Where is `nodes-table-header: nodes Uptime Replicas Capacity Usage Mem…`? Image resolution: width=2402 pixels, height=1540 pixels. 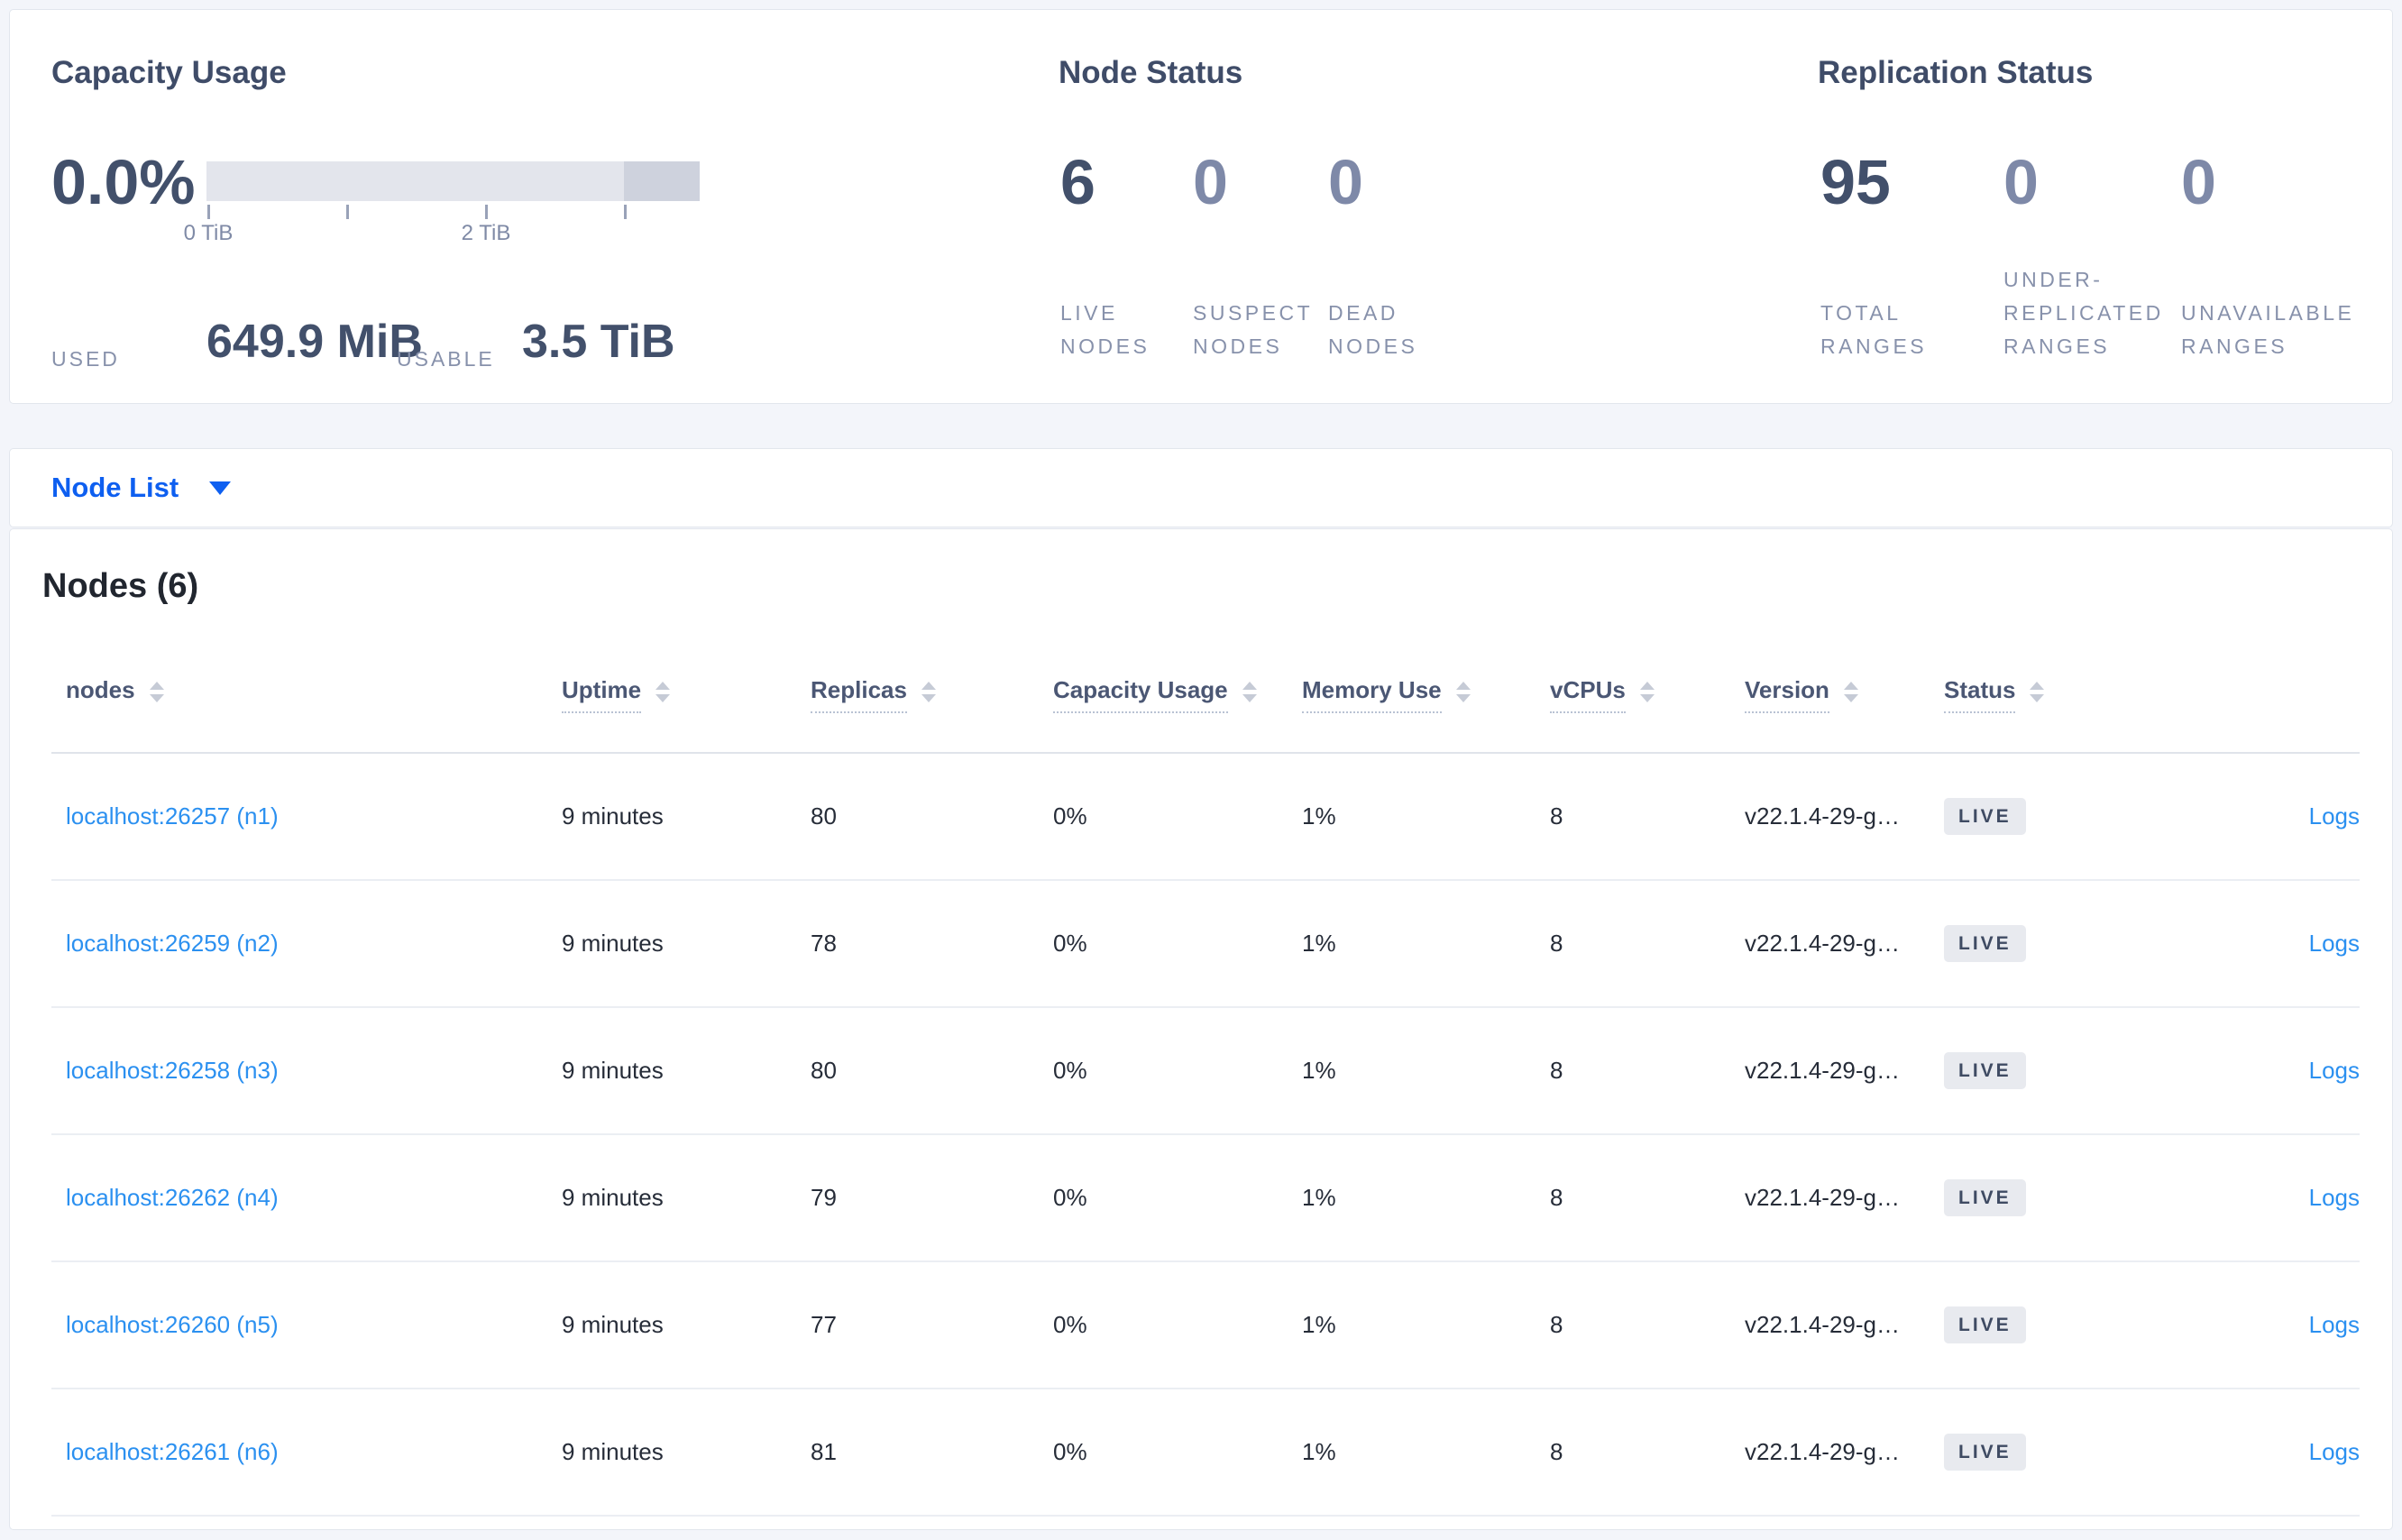
nodes-table-header: nodes Uptime Replicas Capacity Usage Mem… is located at coordinates (1205, 695).